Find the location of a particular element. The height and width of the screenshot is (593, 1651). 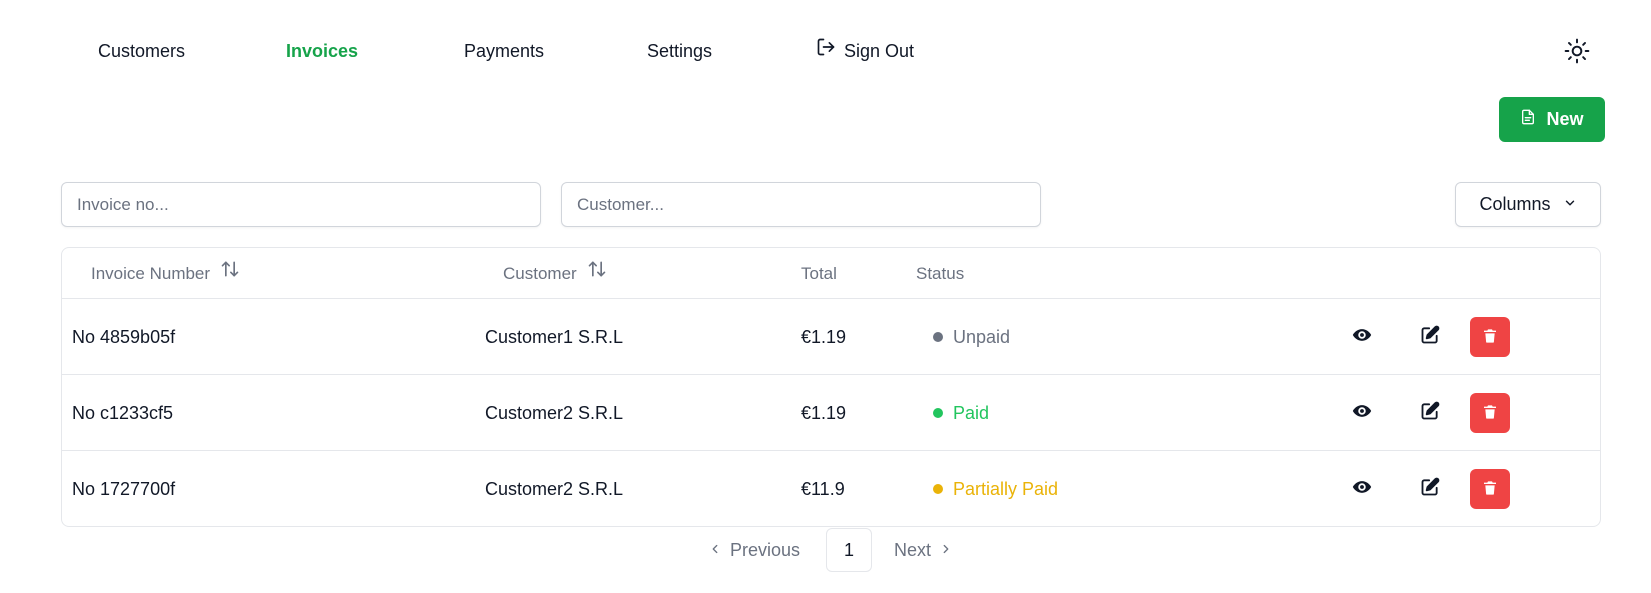

table-row: No 4859b05f Customer1 S.R.L €1.19 Unpaid is located at coordinates (831, 337).